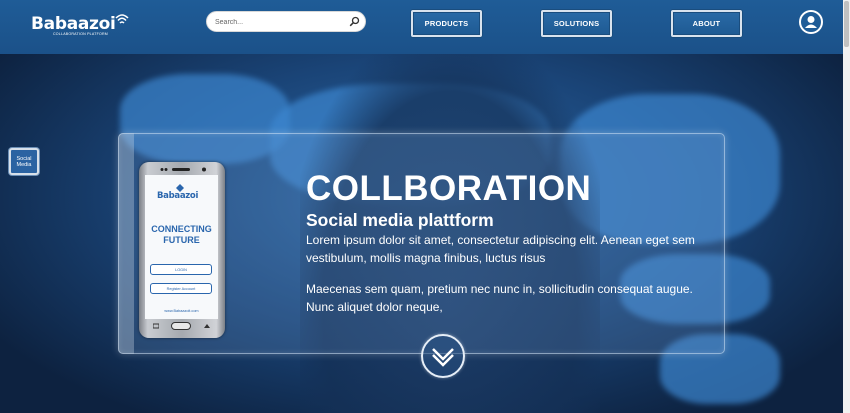 Image resolution: width=850 pixels, height=413 pixels. I want to click on home-button, so click(181, 326).